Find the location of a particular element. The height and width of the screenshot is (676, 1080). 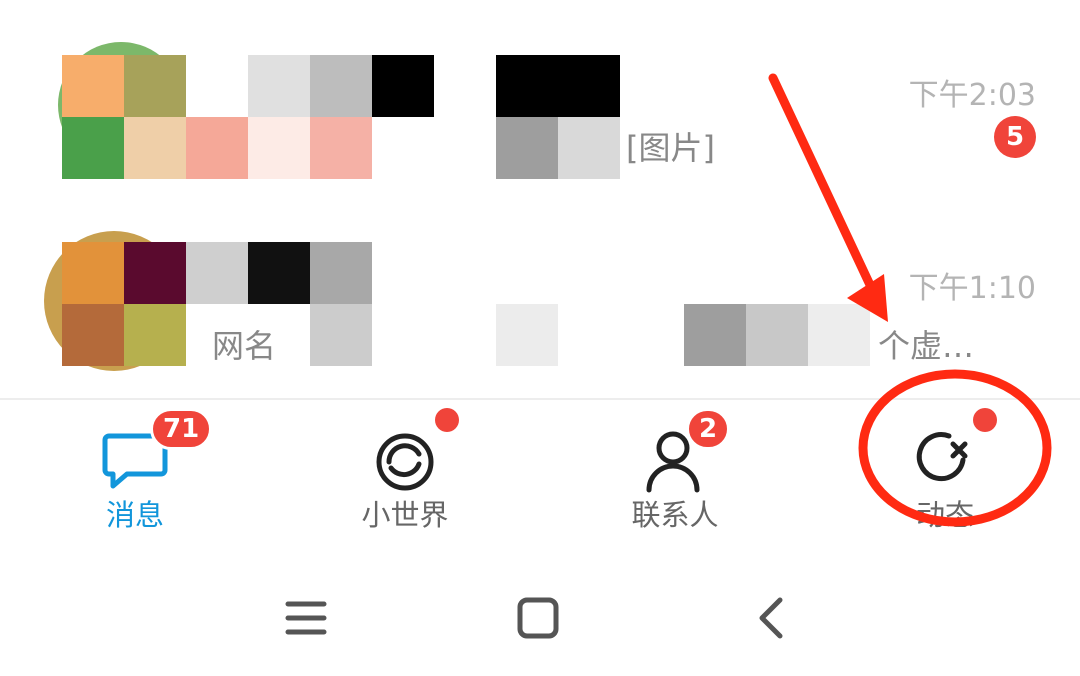

tab-moments: 动态 is located at coordinates (945, 474).